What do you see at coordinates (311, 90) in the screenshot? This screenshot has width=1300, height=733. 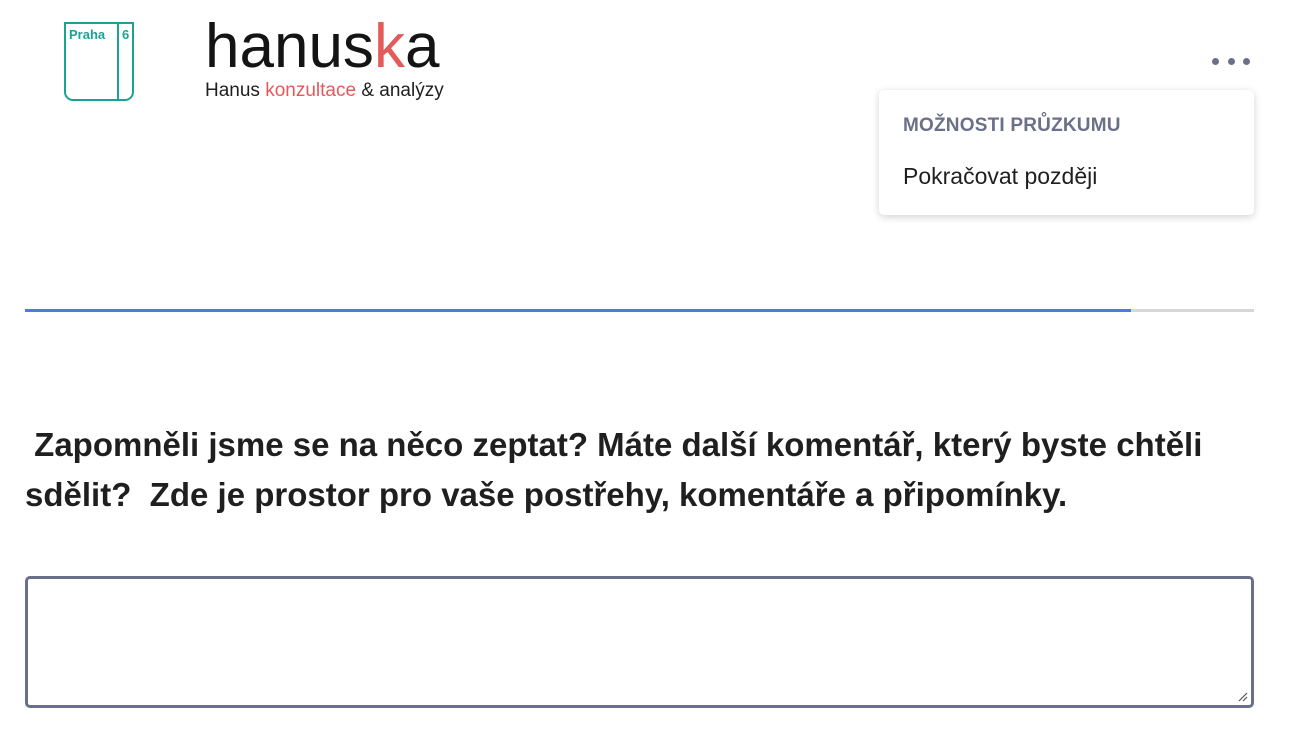 I see `brand-sub-accent: konzultace` at bounding box center [311, 90].